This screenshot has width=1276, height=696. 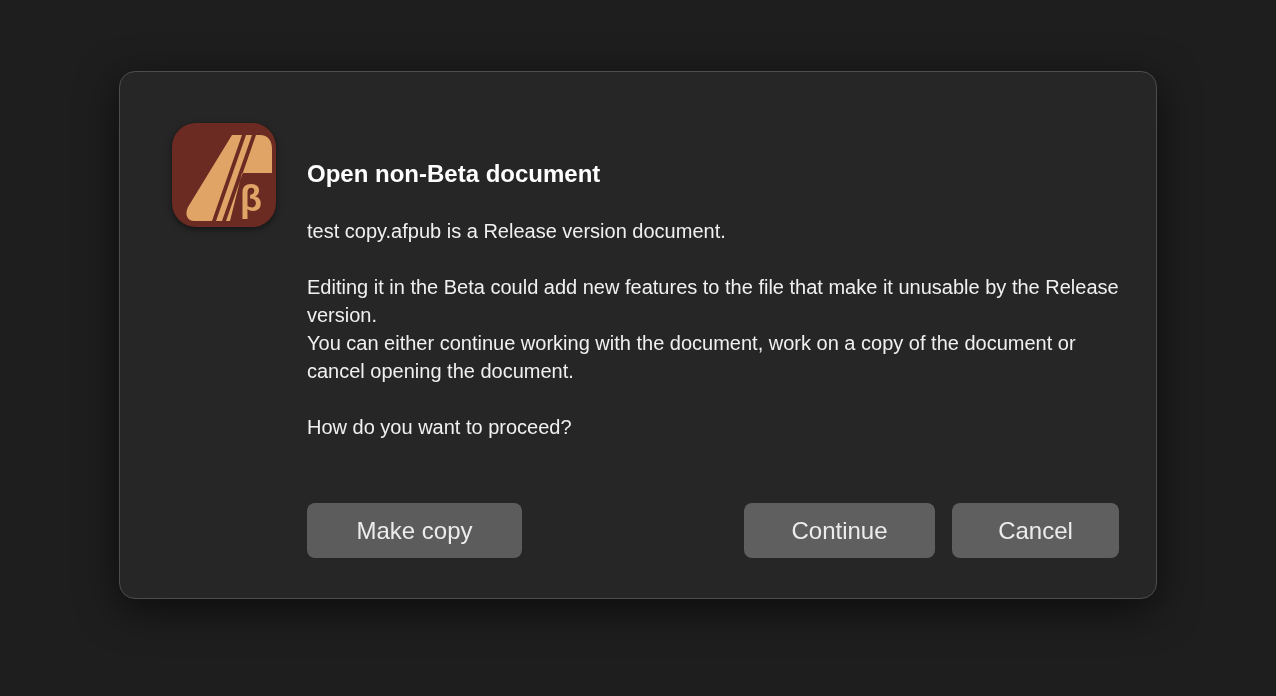 What do you see at coordinates (839, 530) in the screenshot?
I see `dialog-button: Continue` at bounding box center [839, 530].